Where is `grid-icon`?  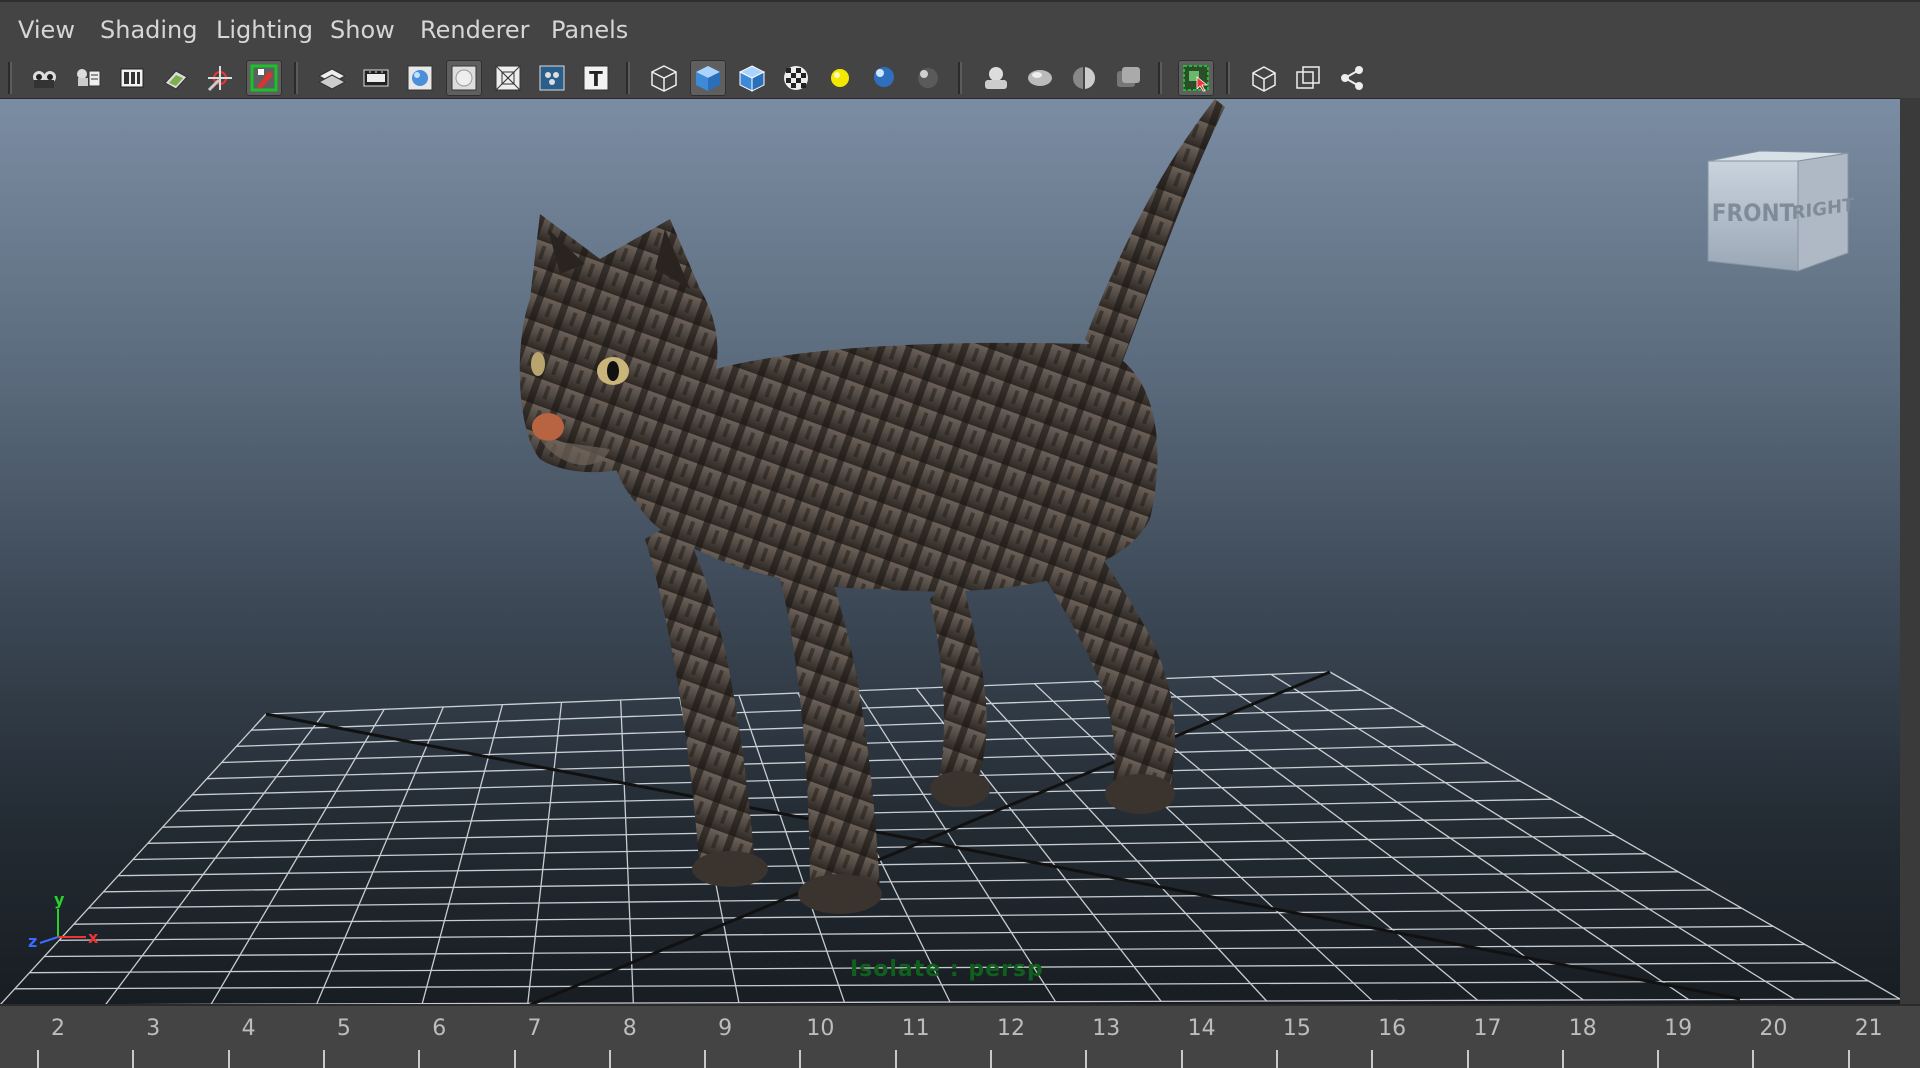
grid-icon is located at coordinates (332, 78).